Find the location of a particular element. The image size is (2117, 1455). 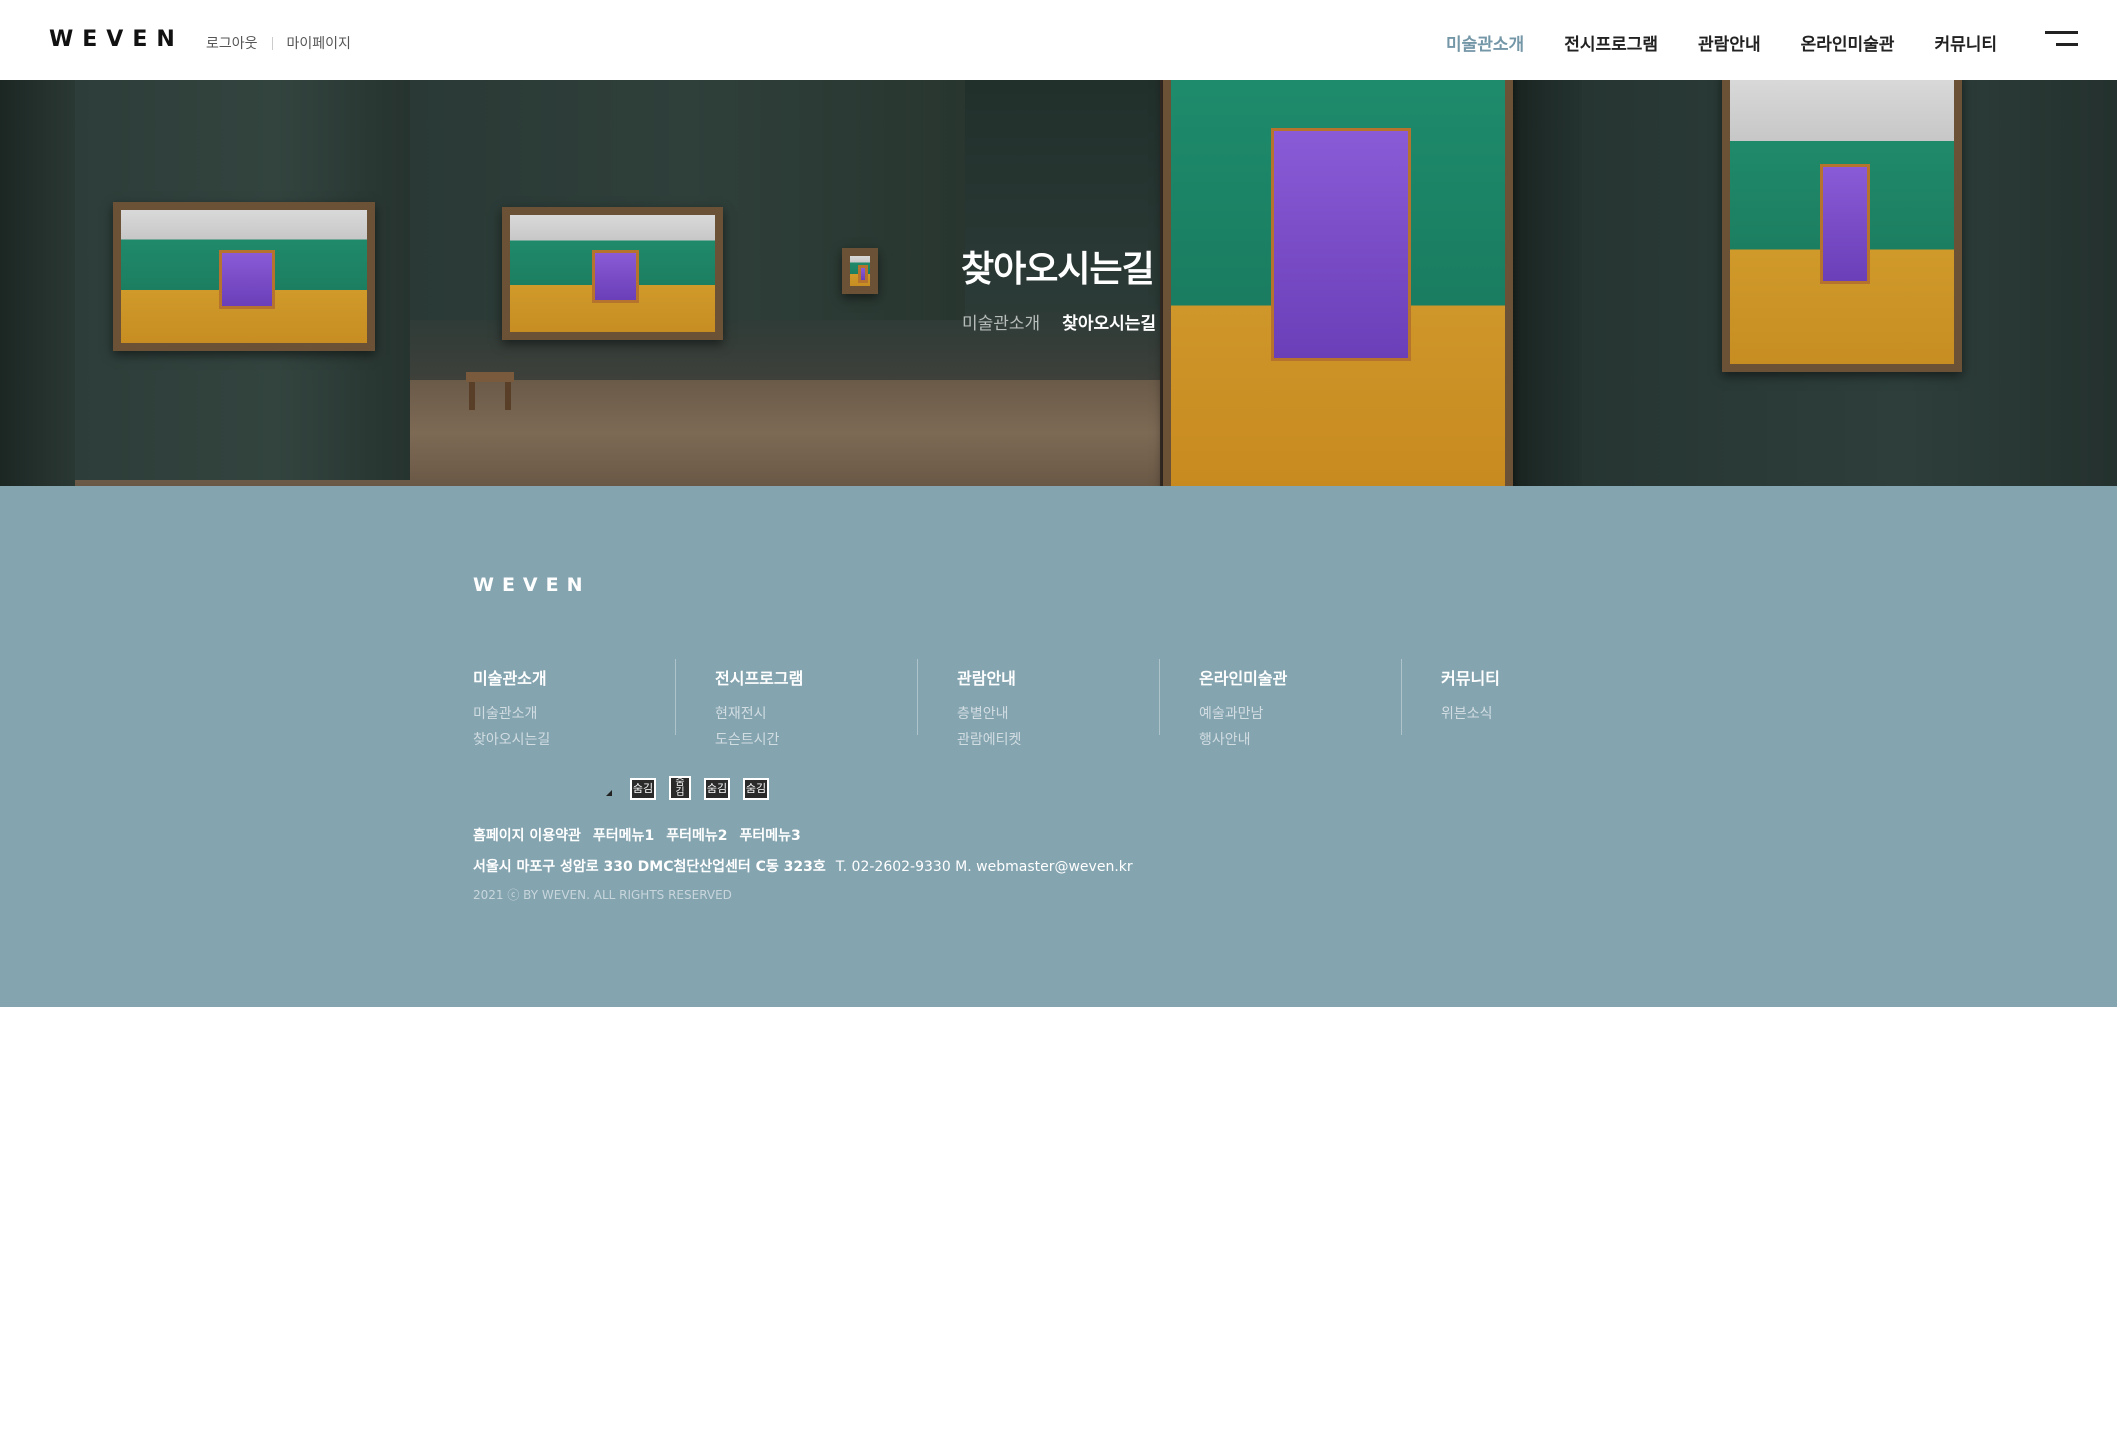

footer-menu-title: 관람안내 is located at coordinates (1058, 677).